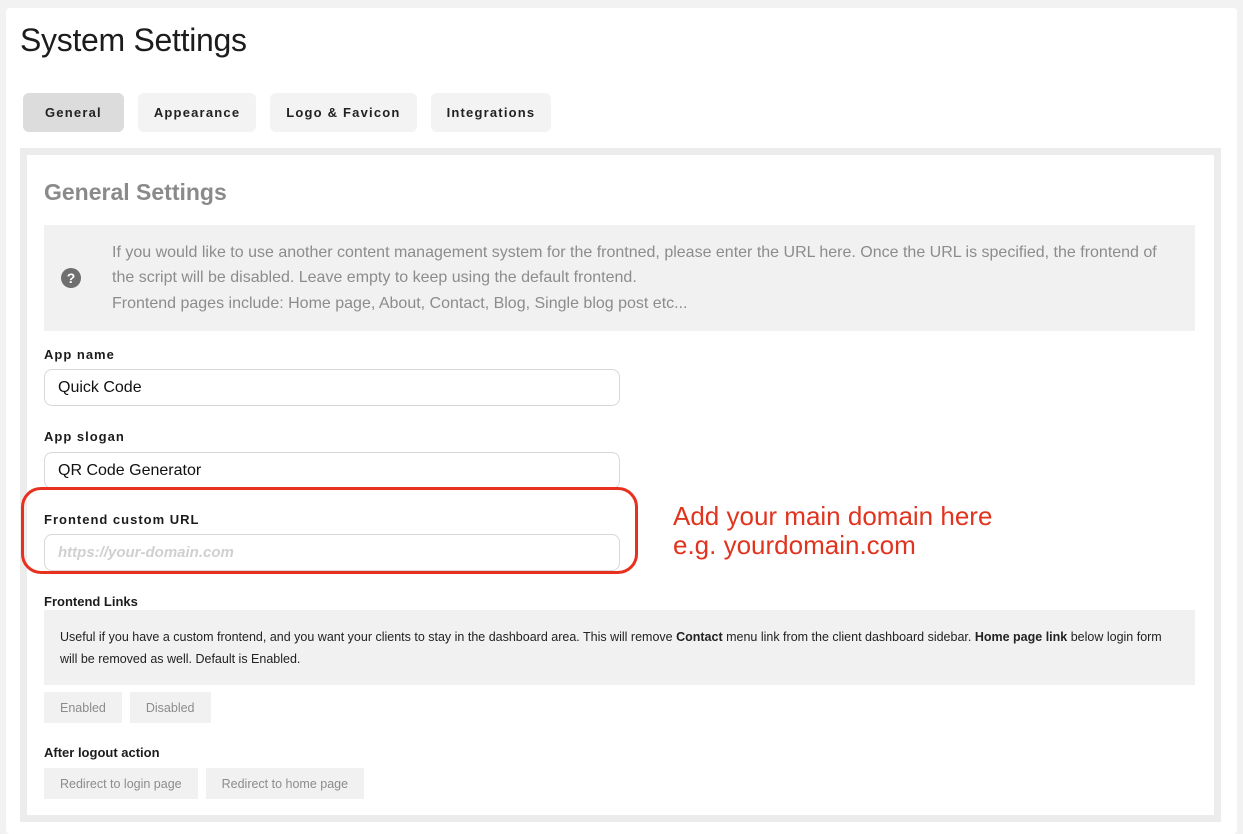  I want to click on frontend-links-label: Frontend Links, so click(91, 601).